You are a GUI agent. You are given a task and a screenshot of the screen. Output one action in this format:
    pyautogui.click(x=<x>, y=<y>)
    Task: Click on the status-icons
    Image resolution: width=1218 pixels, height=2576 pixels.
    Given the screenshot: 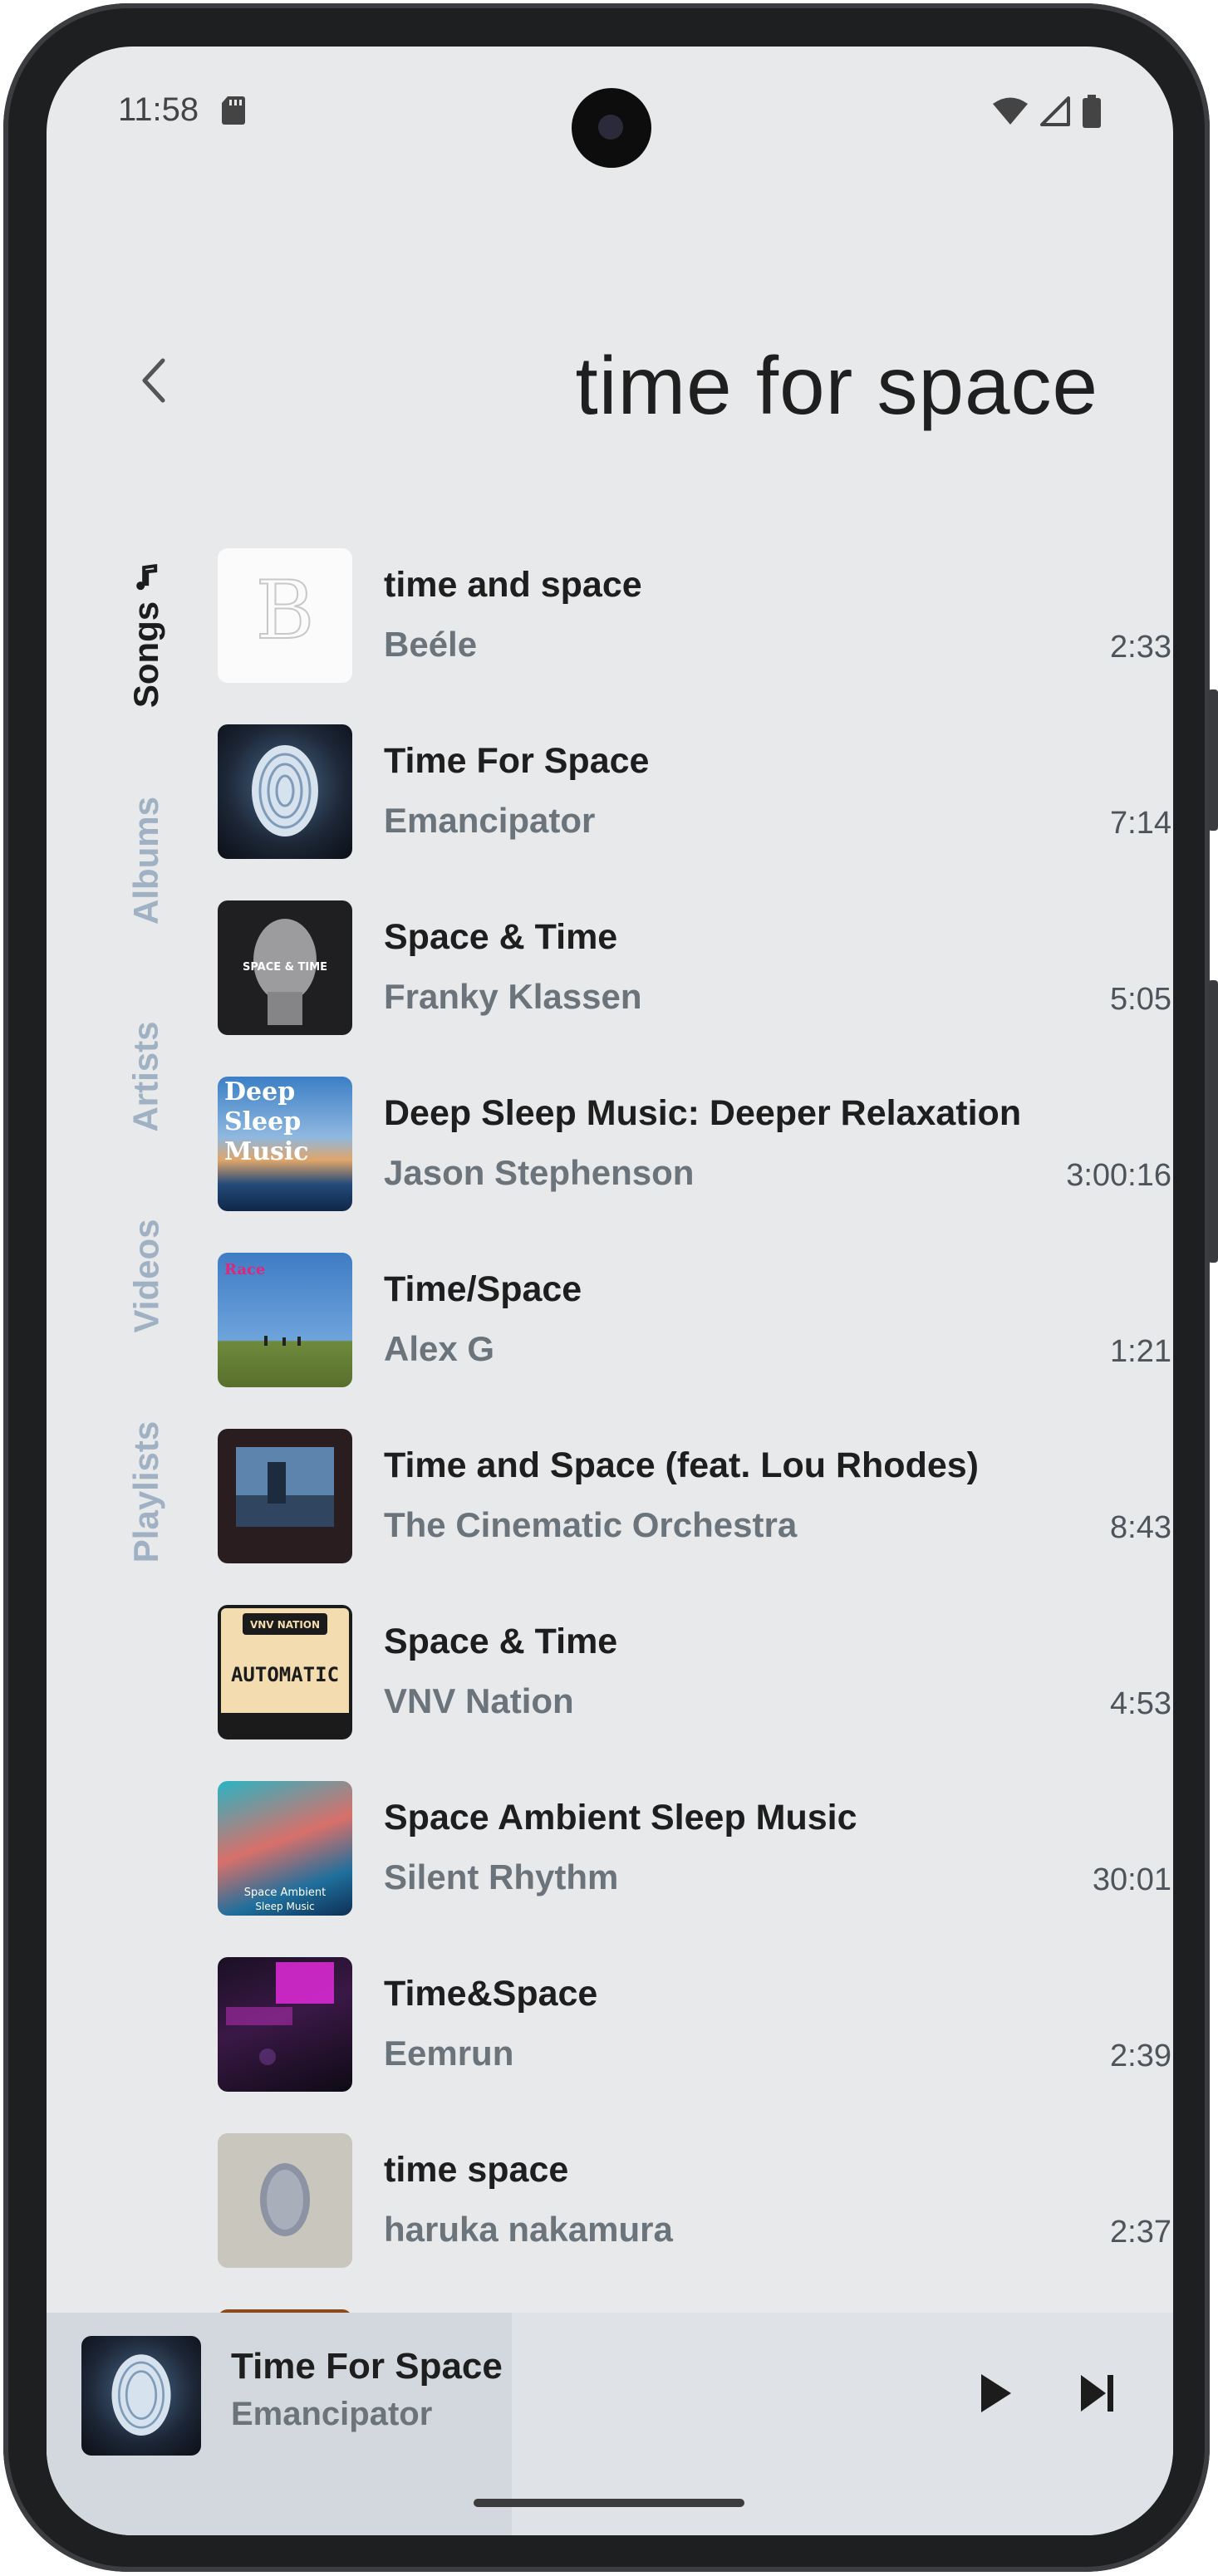 What is the action you would take?
    pyautogui.click(x=1047, y=111)
    